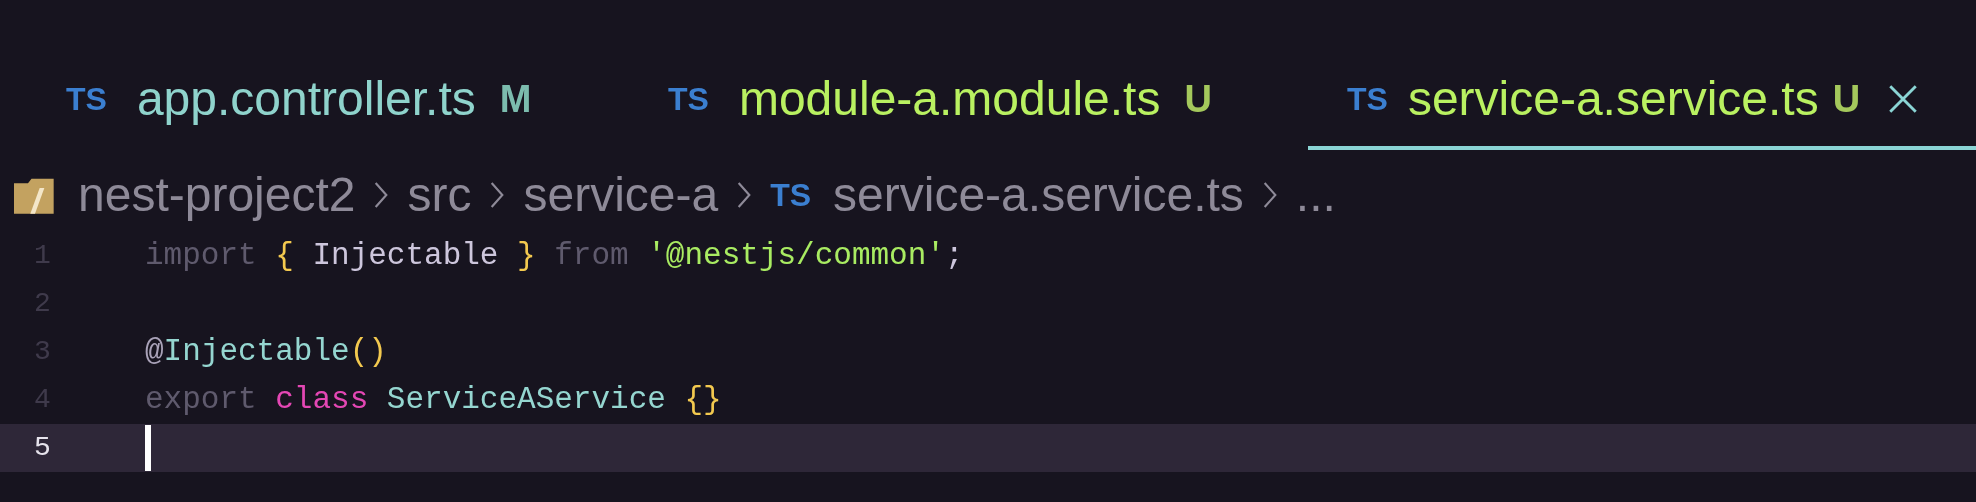 The image size is (1976, 502). I want to click on editor-tab: TS module-a.module.ts U, so click(969, 101).